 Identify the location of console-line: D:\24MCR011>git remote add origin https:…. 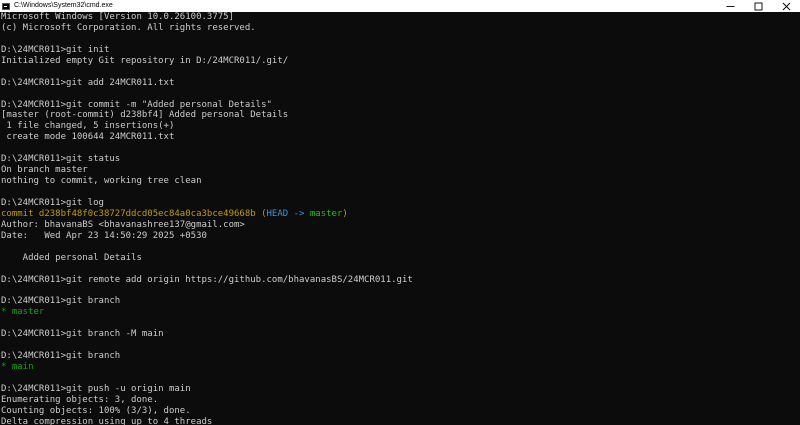
(207, 279).